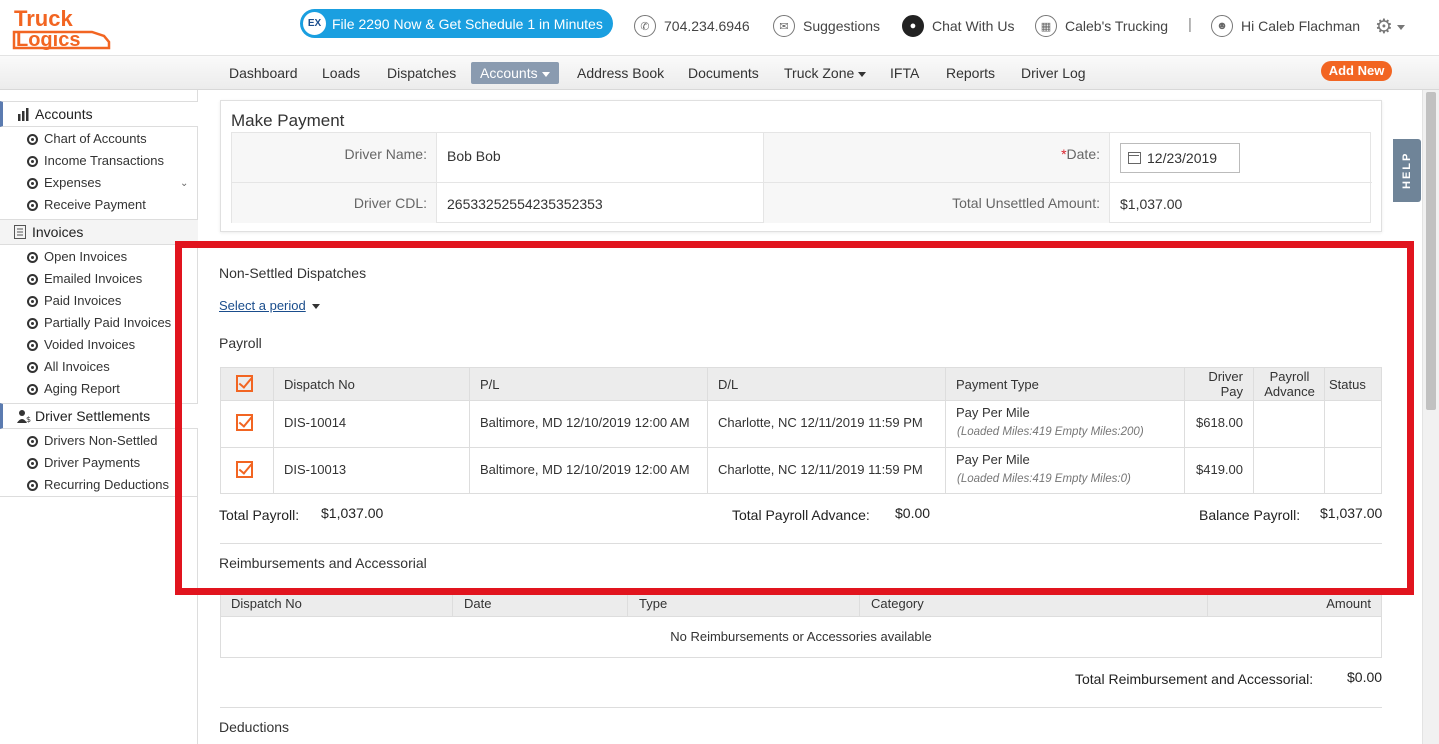 Image resolution: width=1439 pixels, height=744 pixels. Describe the element at coordinates (1351, 513) in the screenshot. I see `balance-payroll-value: $1,037.00` at that location.